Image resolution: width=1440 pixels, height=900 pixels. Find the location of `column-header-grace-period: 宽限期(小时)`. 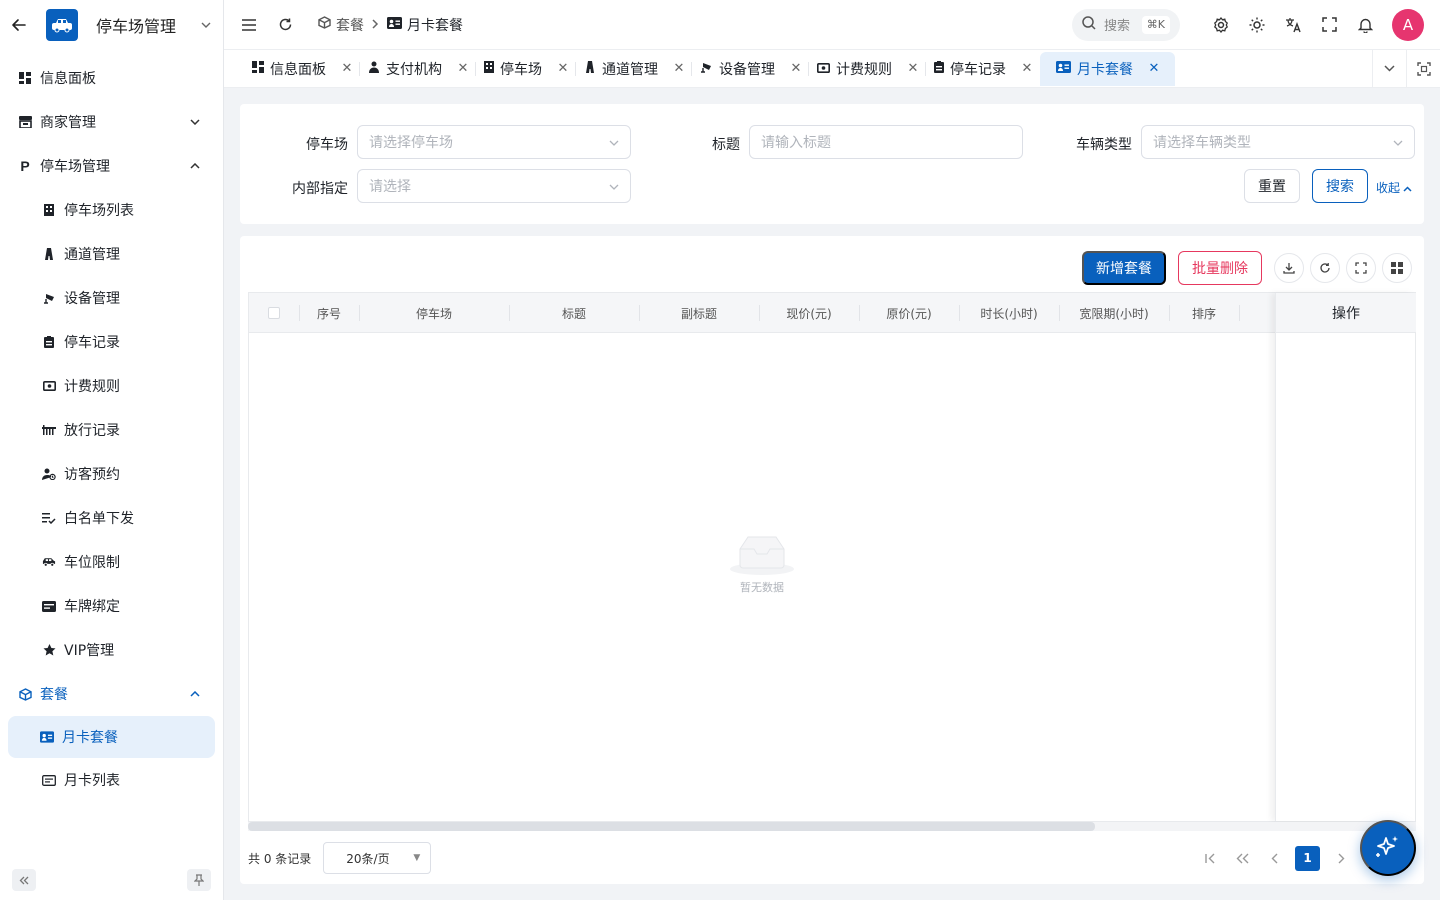

column-header-grace-period: 宽限期(小时) is located at coordinates (1114, 313).